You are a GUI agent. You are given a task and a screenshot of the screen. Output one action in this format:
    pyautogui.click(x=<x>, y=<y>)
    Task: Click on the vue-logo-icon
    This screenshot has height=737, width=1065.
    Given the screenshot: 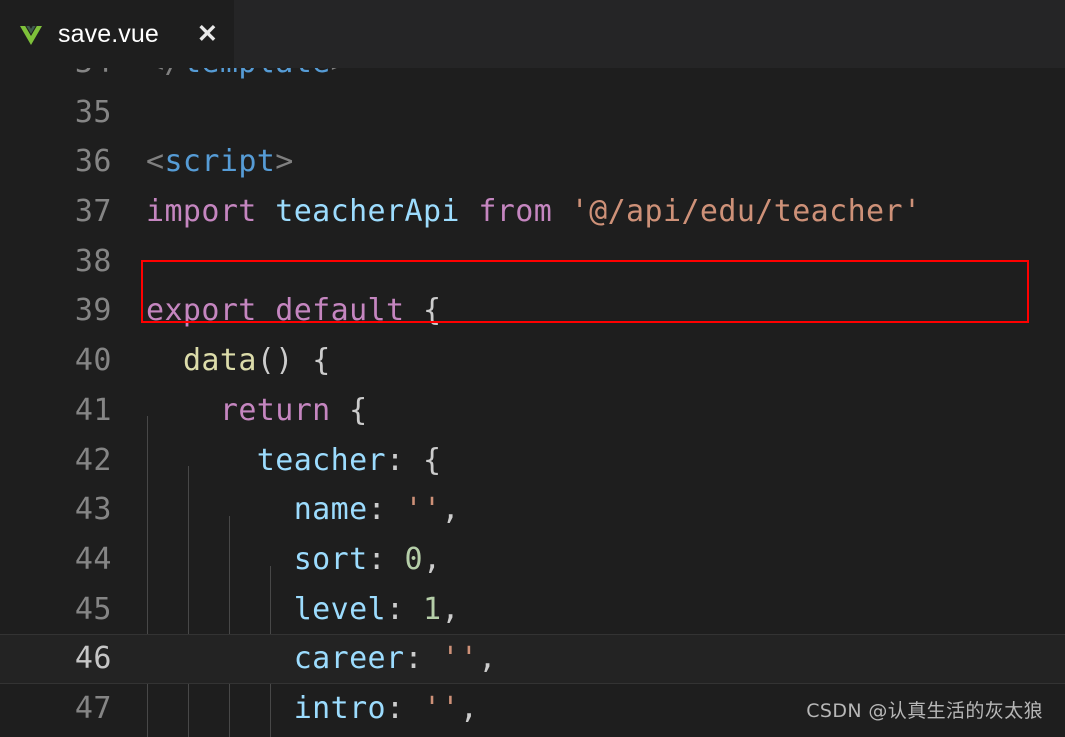 What is the action you would take?
    pyautogui.click(x=31, y=35)
    